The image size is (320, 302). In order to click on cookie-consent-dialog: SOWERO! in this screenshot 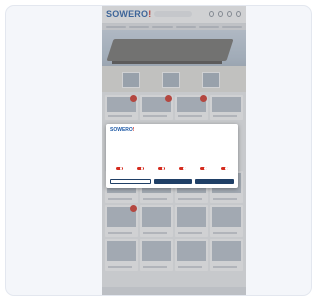, I will do `click(172, 156)`.